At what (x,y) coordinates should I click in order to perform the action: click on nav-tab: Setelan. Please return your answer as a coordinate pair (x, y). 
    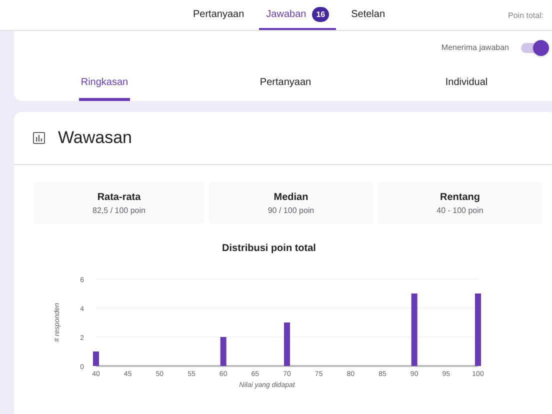
    Looking at the image, I should click on (368, 15).